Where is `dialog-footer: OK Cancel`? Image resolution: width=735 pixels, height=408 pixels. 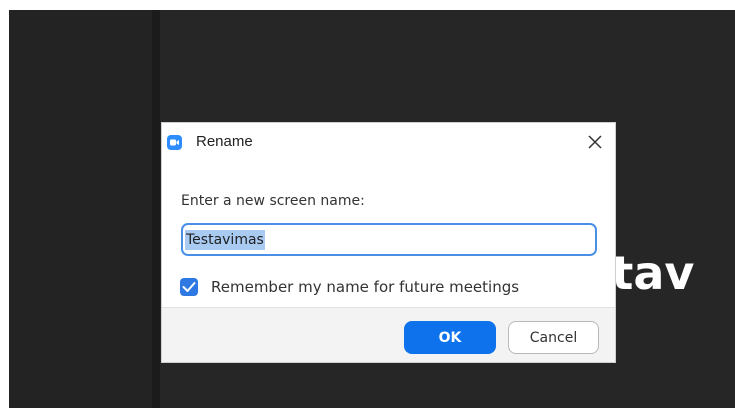
dialog-footer: OK Cancel is located at coordinates (388, 334).